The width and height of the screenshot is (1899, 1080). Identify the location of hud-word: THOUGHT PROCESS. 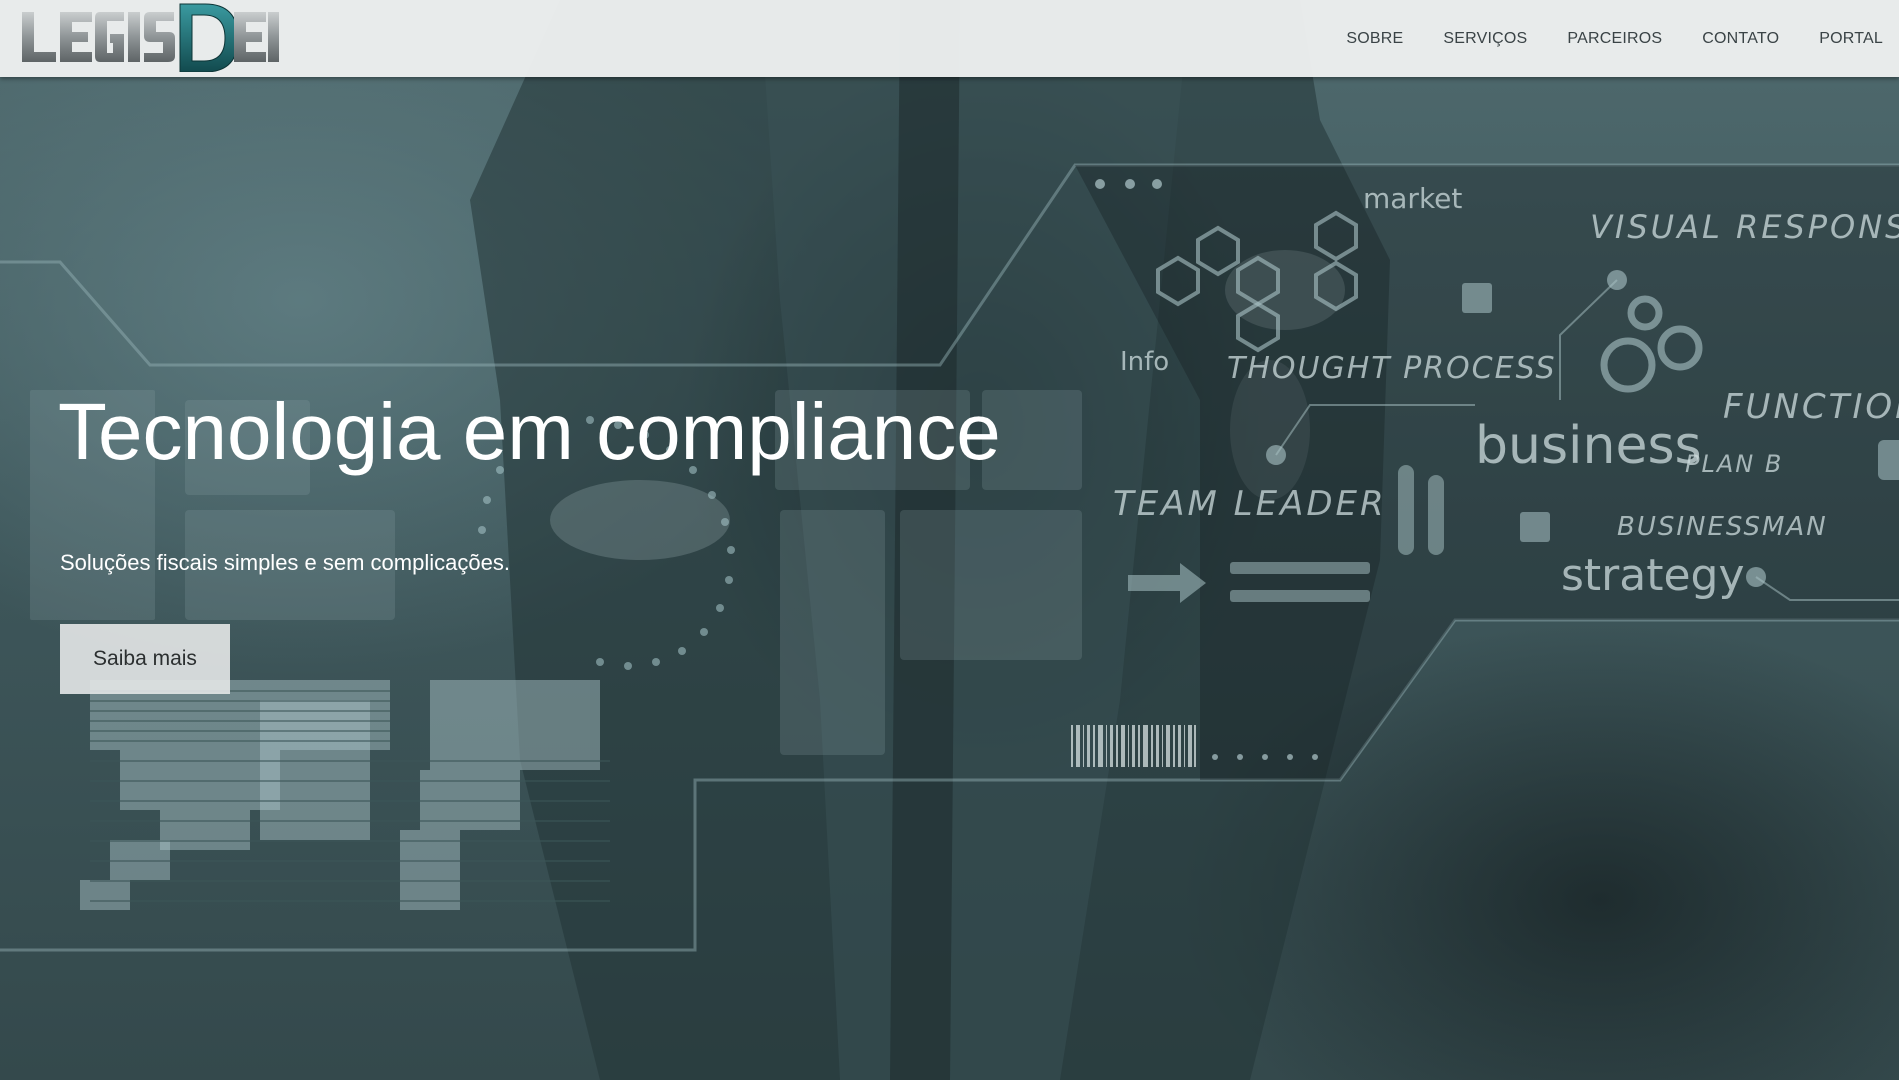
(1392, 368).